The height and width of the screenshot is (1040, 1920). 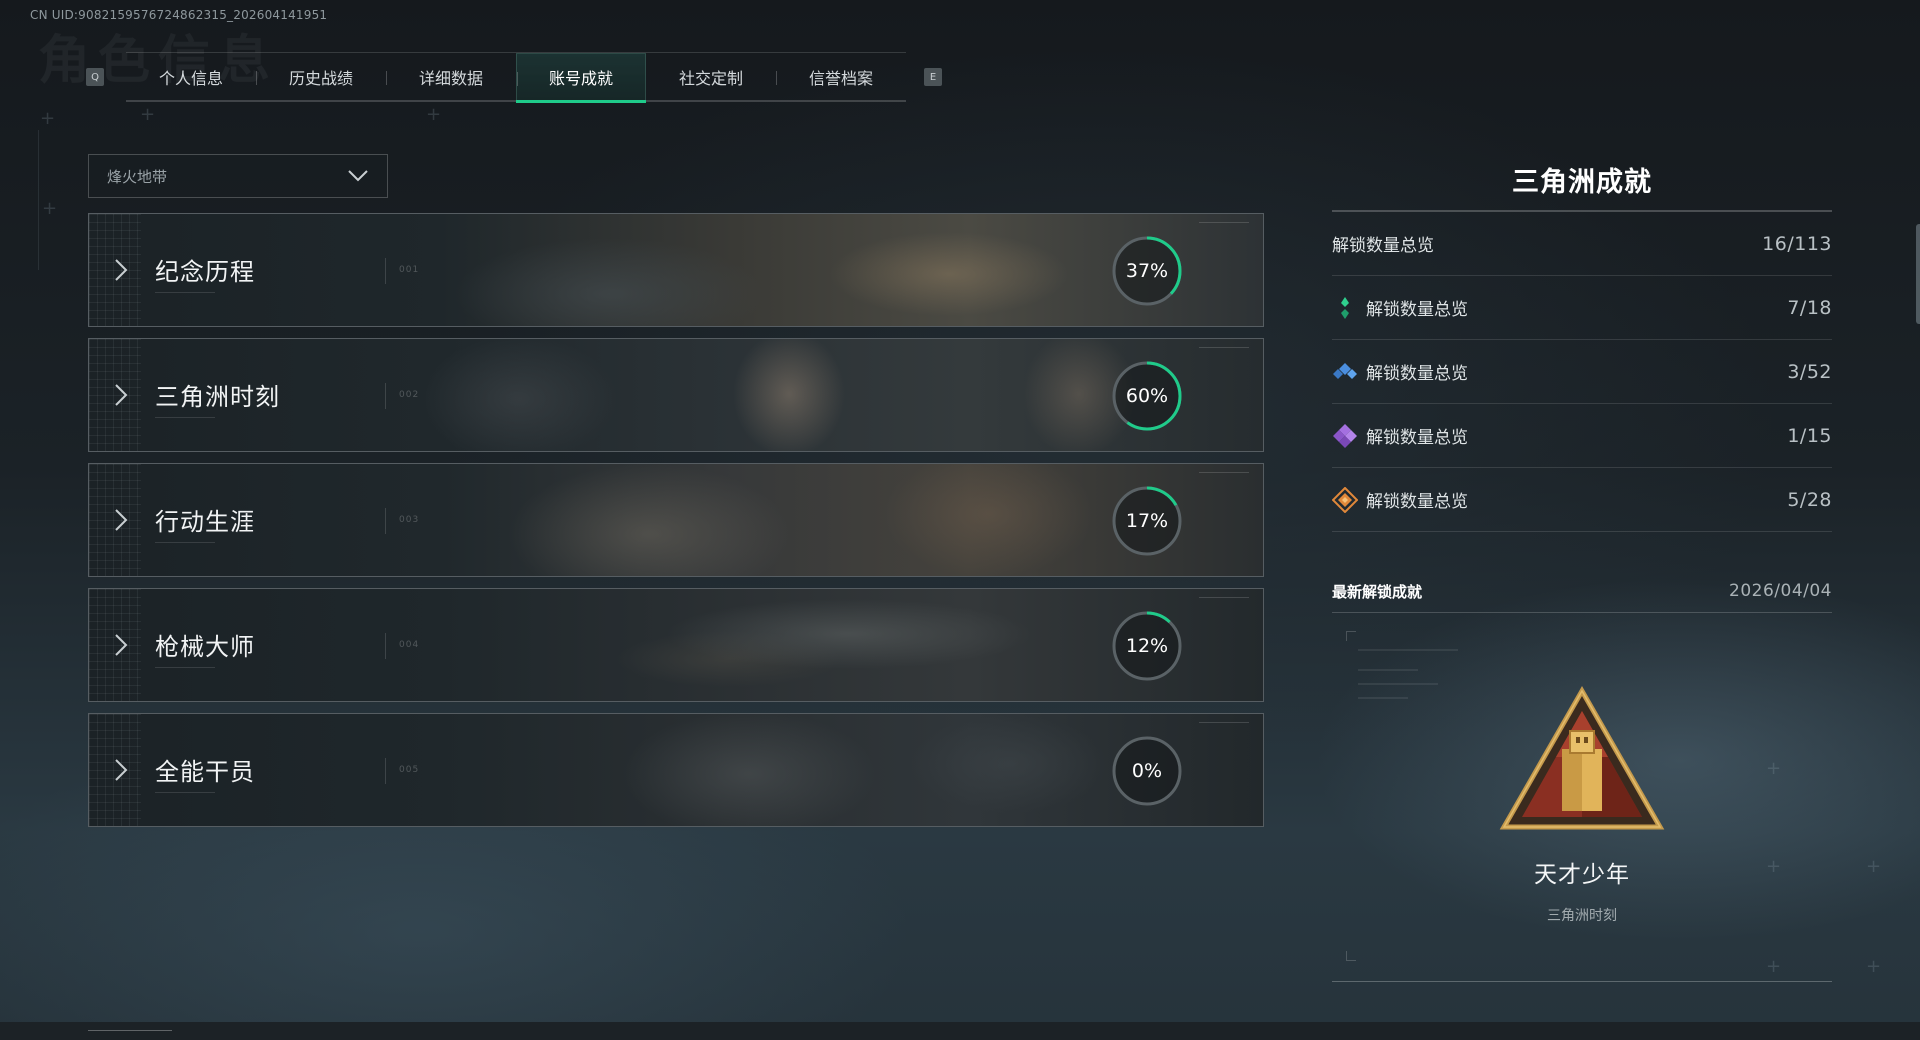 I want to click on progress-ring: 17%, so click(x=1147, y=521).